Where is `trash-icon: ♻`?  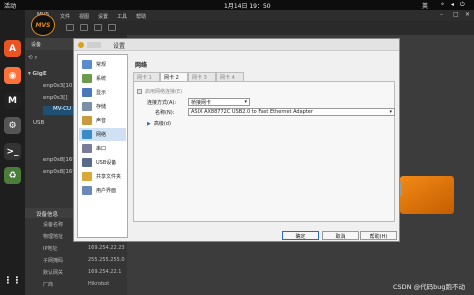
trash-icon: ♻ is located at coordinates (12, 175).